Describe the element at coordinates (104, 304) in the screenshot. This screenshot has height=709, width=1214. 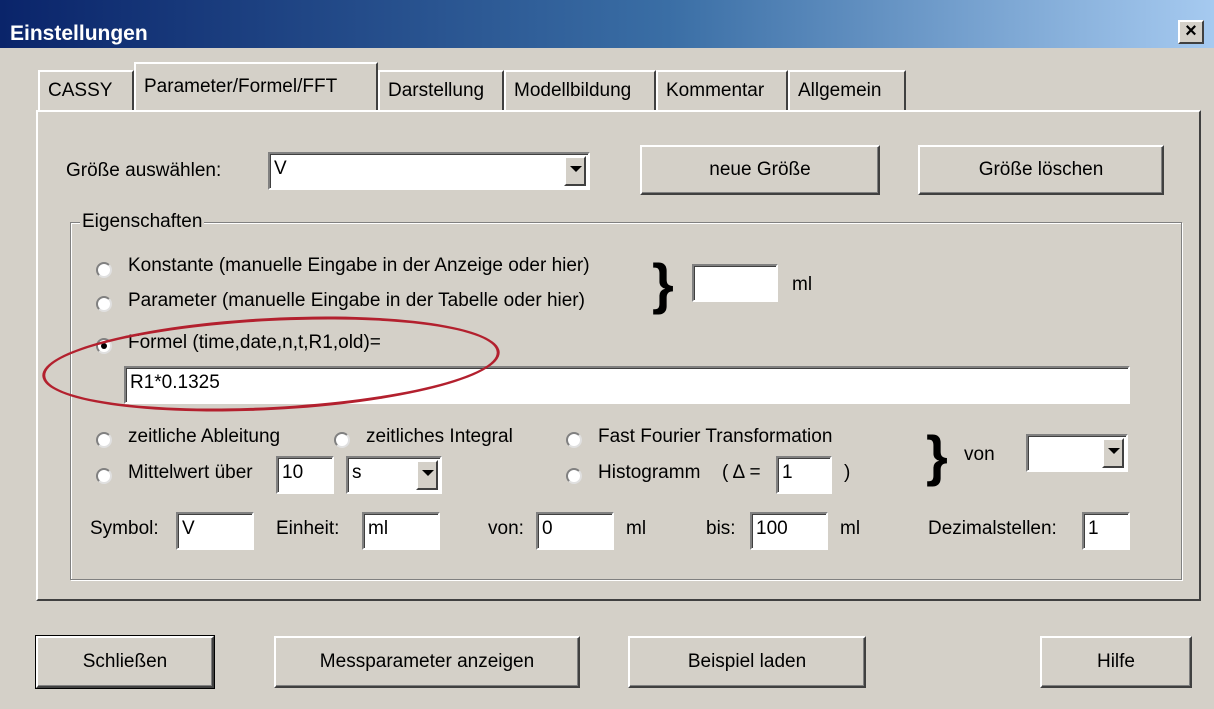
I see `radio-parameter` at that location.